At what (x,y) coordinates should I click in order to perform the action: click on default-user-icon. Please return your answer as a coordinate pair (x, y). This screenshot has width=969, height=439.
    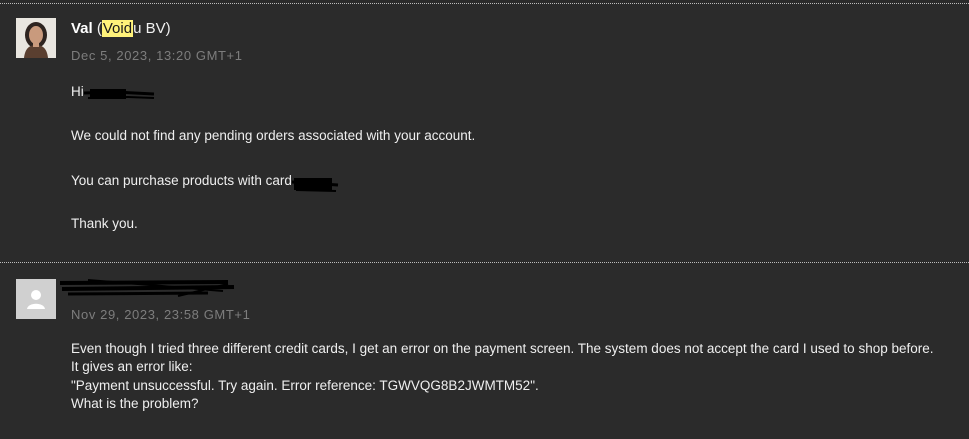
    Looking at the image, I should click on (36, 299).